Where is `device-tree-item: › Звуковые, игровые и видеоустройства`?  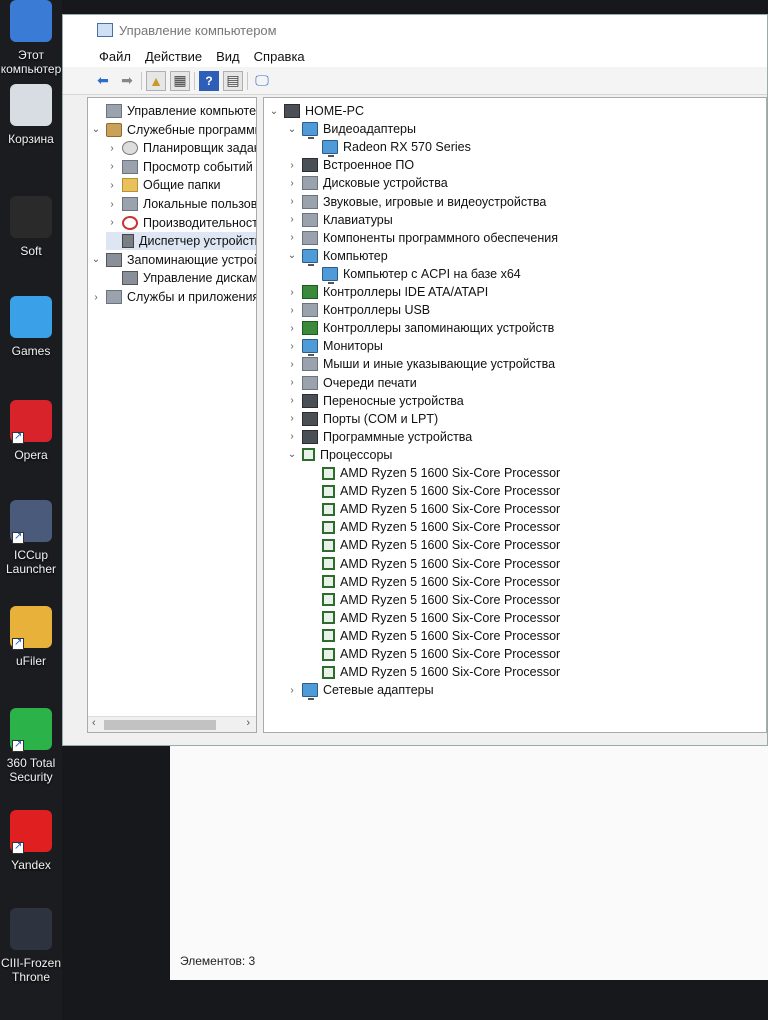 device-tree-item: › Звуковые, игровые и видеоустройства is located at coordinates (416, 202).